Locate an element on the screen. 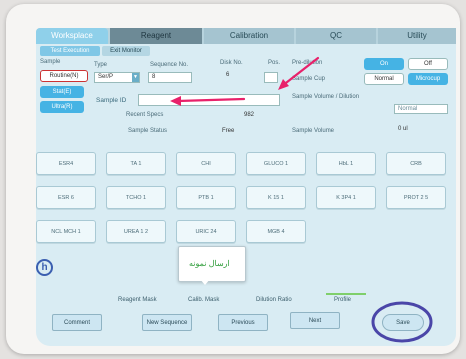 Image resolution: width=466 pixels, height=359 pixels. arrow-to-sample-id-icon is located at coordinates (208, 101).